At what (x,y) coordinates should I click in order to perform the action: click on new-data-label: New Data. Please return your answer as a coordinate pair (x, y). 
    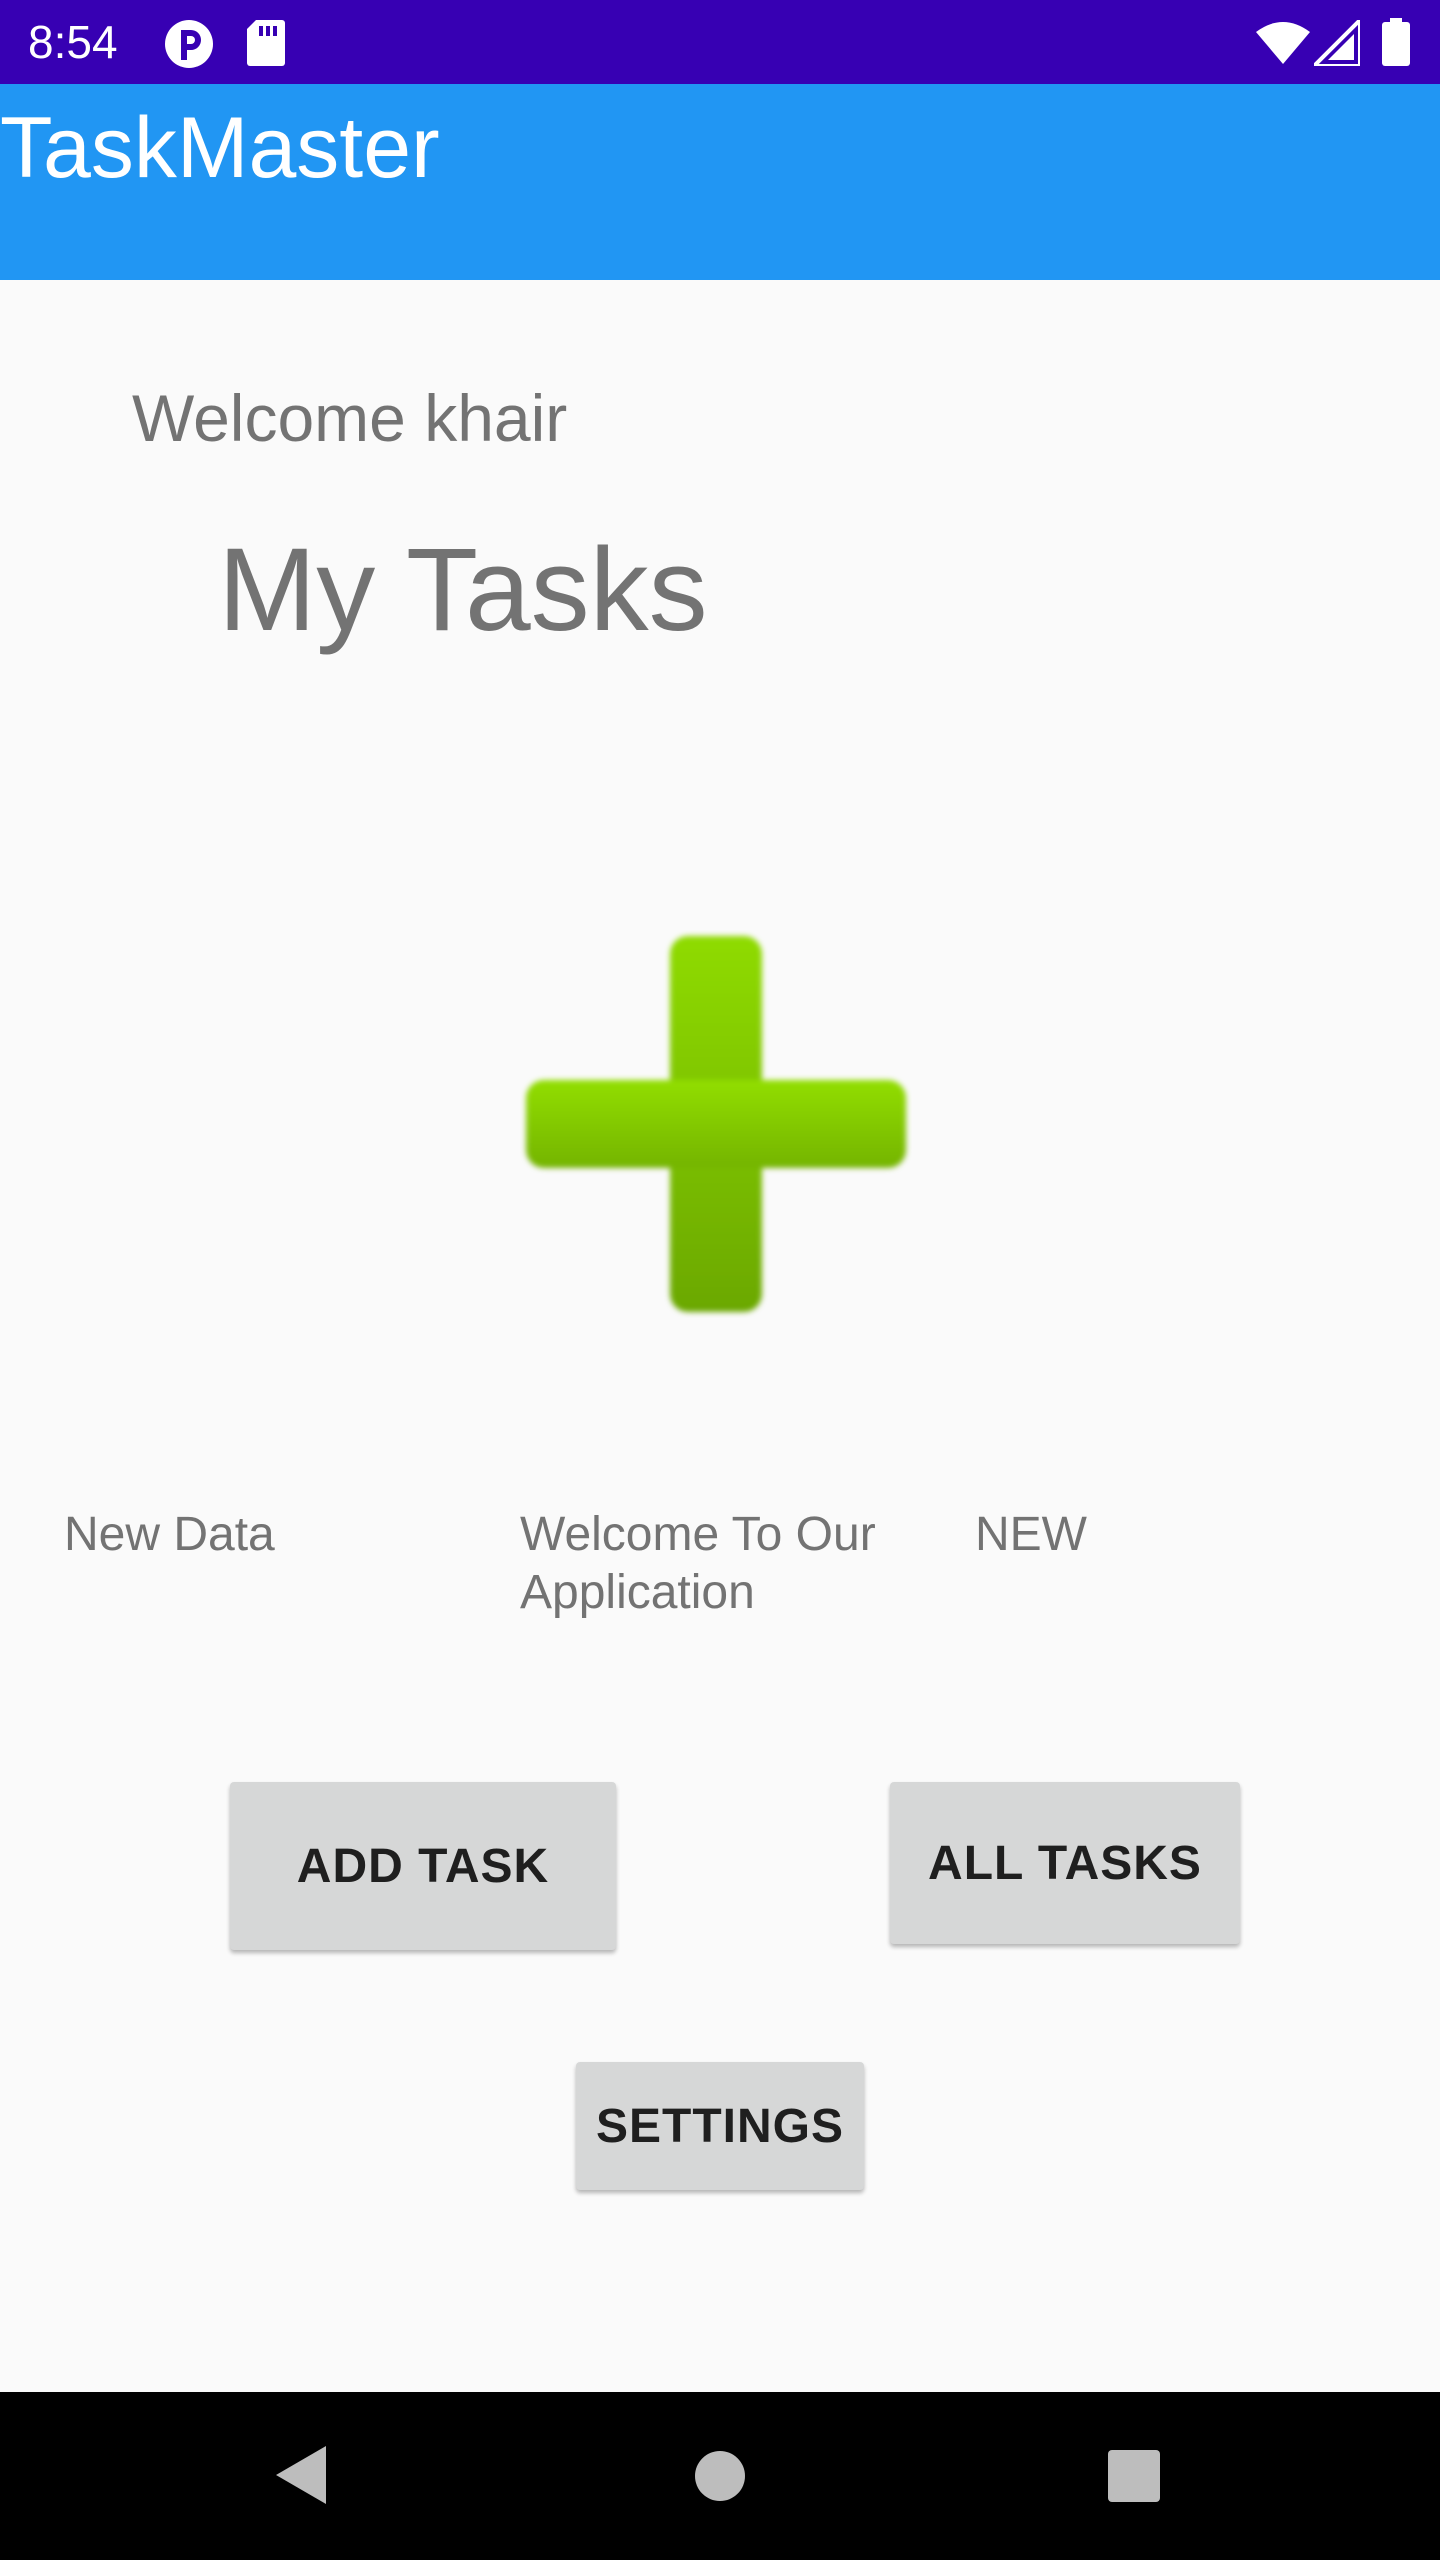
    Looking at the image, I should click on (169, 1534).